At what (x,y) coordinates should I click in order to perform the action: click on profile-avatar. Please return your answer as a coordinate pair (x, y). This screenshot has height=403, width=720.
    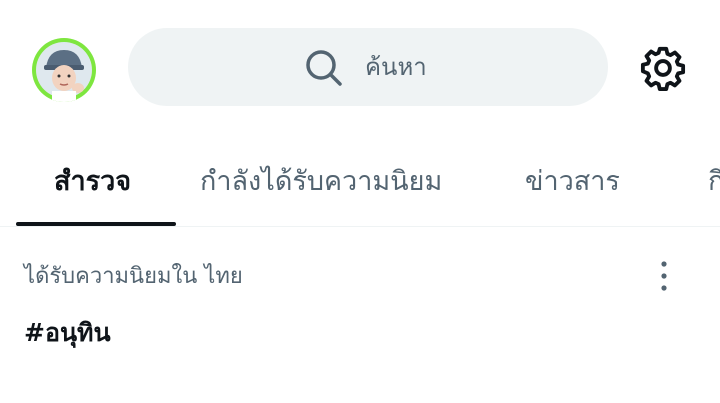
    Looking at the image, I should click on (64, 70).